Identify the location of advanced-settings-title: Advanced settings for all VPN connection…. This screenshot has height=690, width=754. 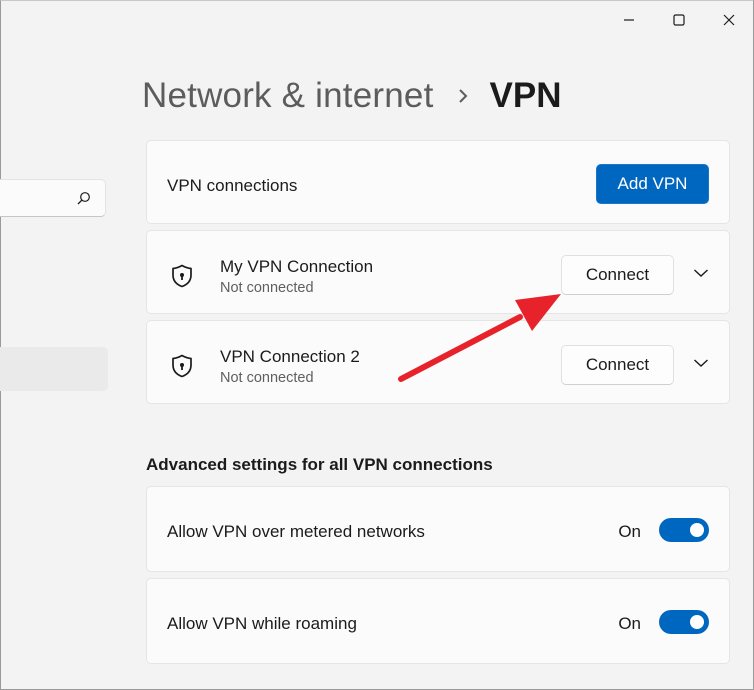
(319, 464).